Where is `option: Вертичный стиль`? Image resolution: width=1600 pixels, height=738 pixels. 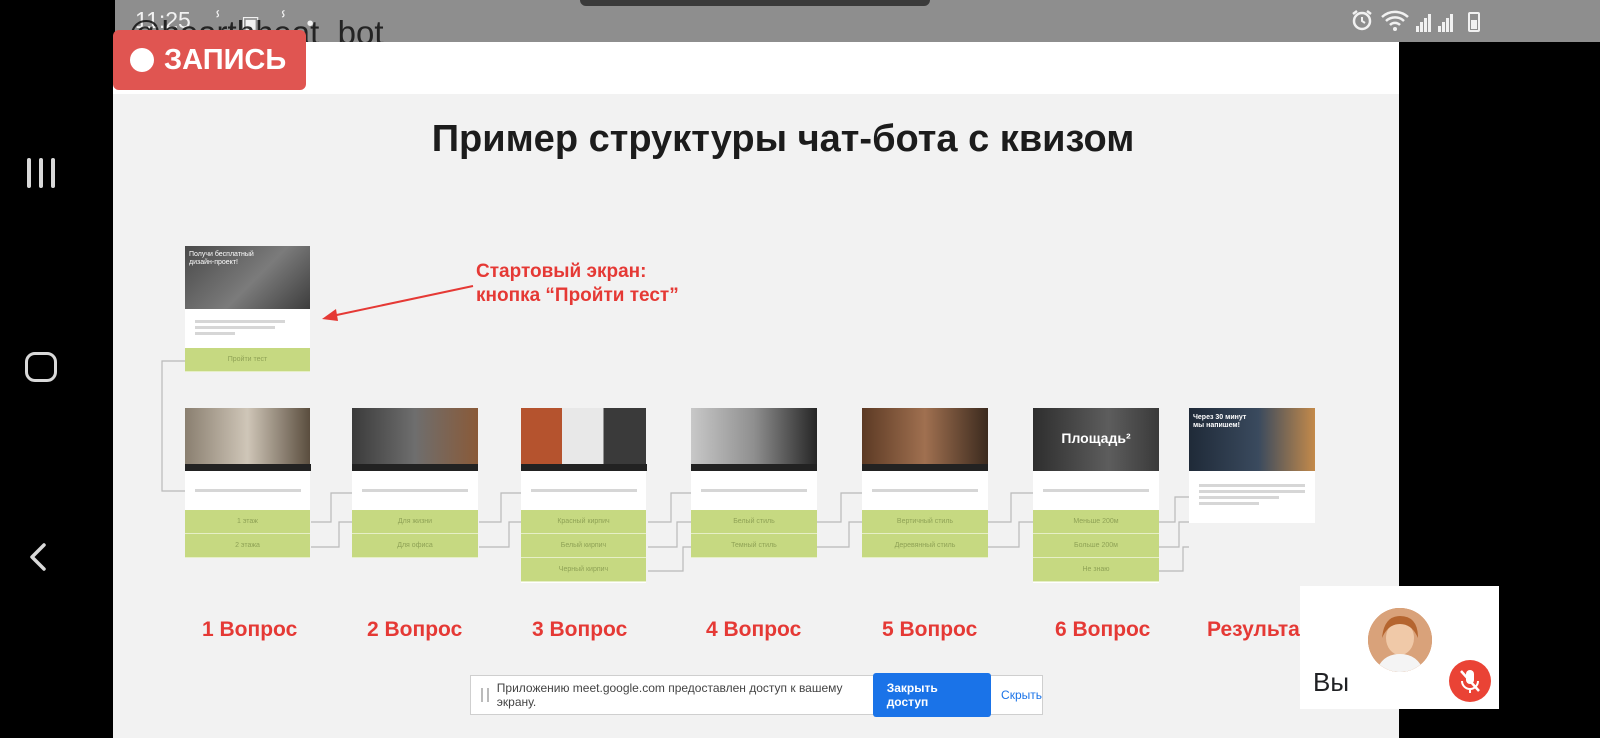
option: Вертичный стиль is located at coordinates (925, 522).